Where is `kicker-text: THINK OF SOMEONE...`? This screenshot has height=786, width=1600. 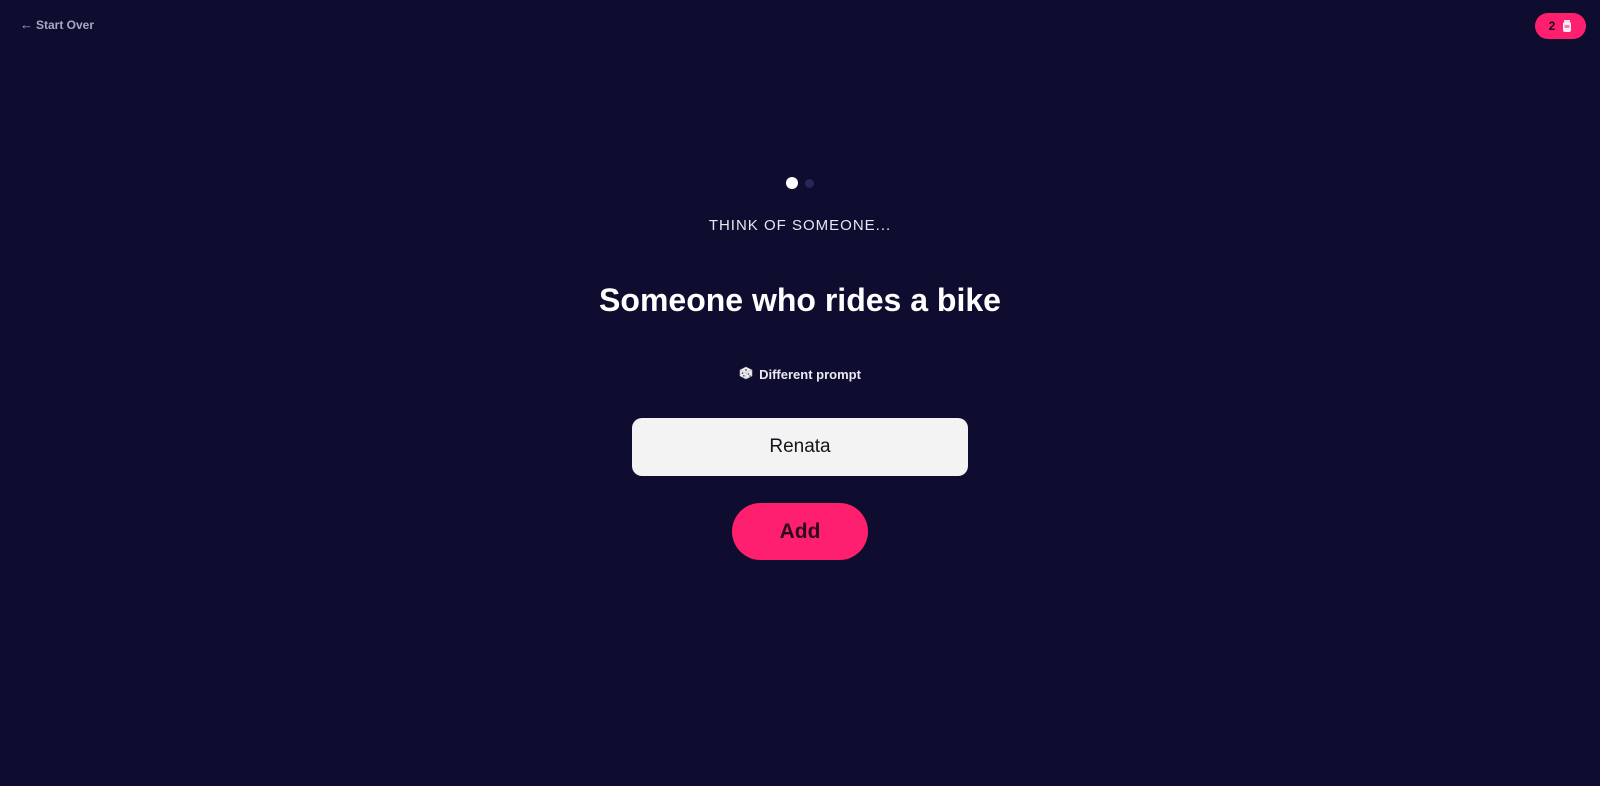 kicker-text: THINK OF SOMEONE... is located at coordinates (800, 225).